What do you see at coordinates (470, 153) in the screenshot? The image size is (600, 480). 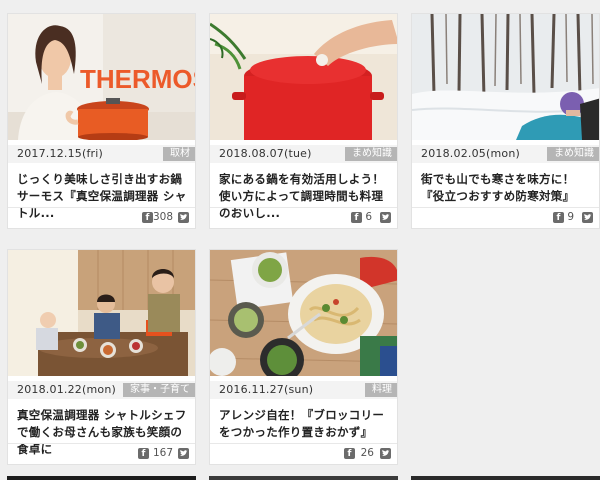 I see `article-date: 2018.02.05(mon)` at bounding box center [470, 153].